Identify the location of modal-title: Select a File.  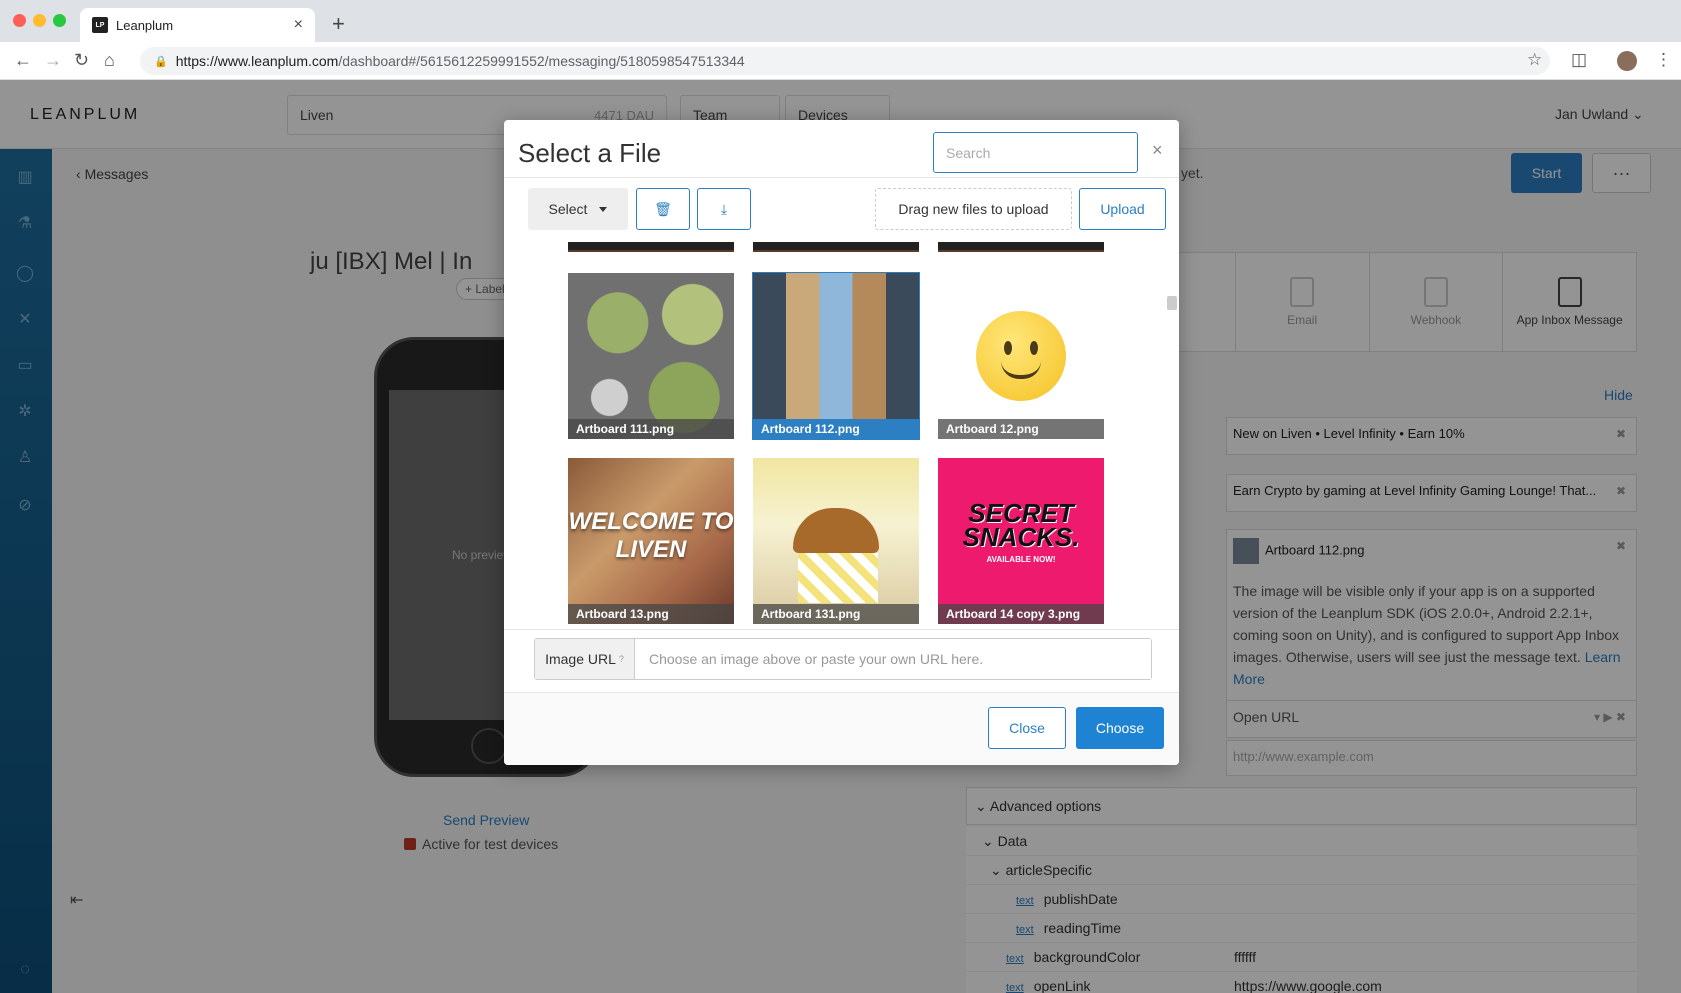
(590, 153).